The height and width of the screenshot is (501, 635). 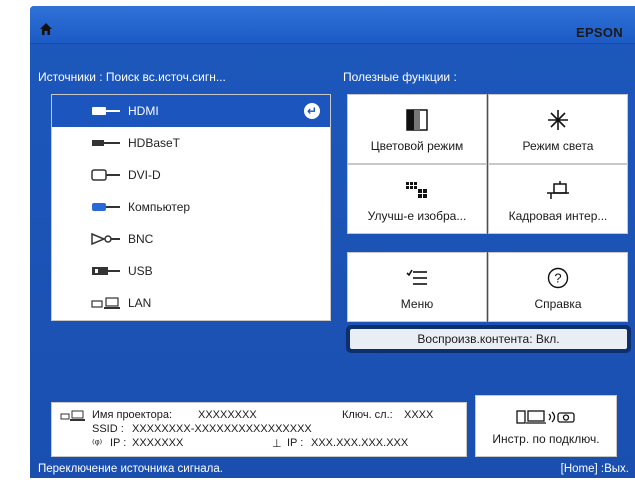 I want to click on ssid-value: XXXXXXXX-XXXXXXXXXXXXXXXX, so click(x=222, y=429).